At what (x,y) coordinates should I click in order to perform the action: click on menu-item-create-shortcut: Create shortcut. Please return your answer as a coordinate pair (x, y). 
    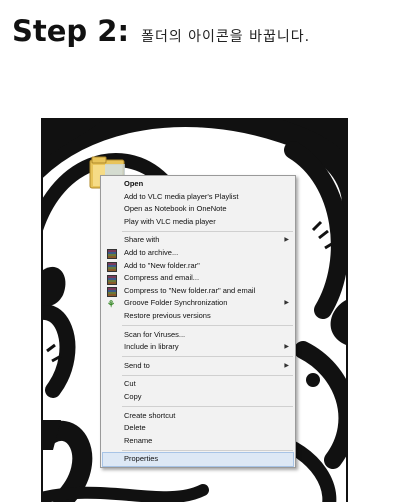
    Looking at the image, I should click on (198, 416).